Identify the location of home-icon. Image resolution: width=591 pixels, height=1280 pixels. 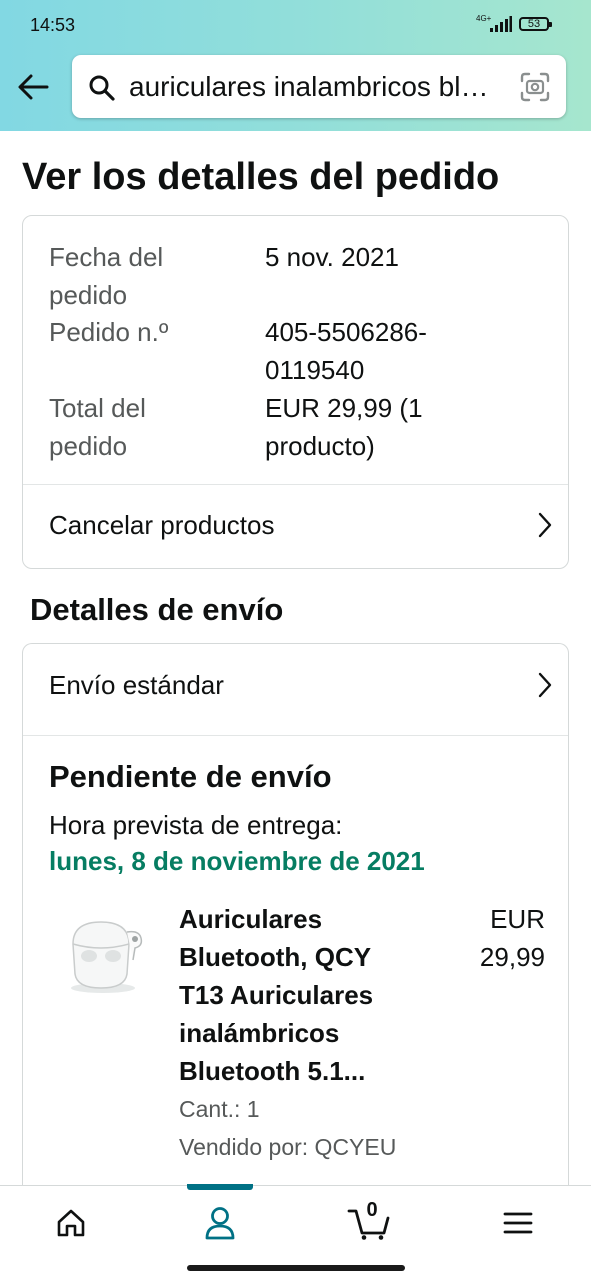
(71, 1223).